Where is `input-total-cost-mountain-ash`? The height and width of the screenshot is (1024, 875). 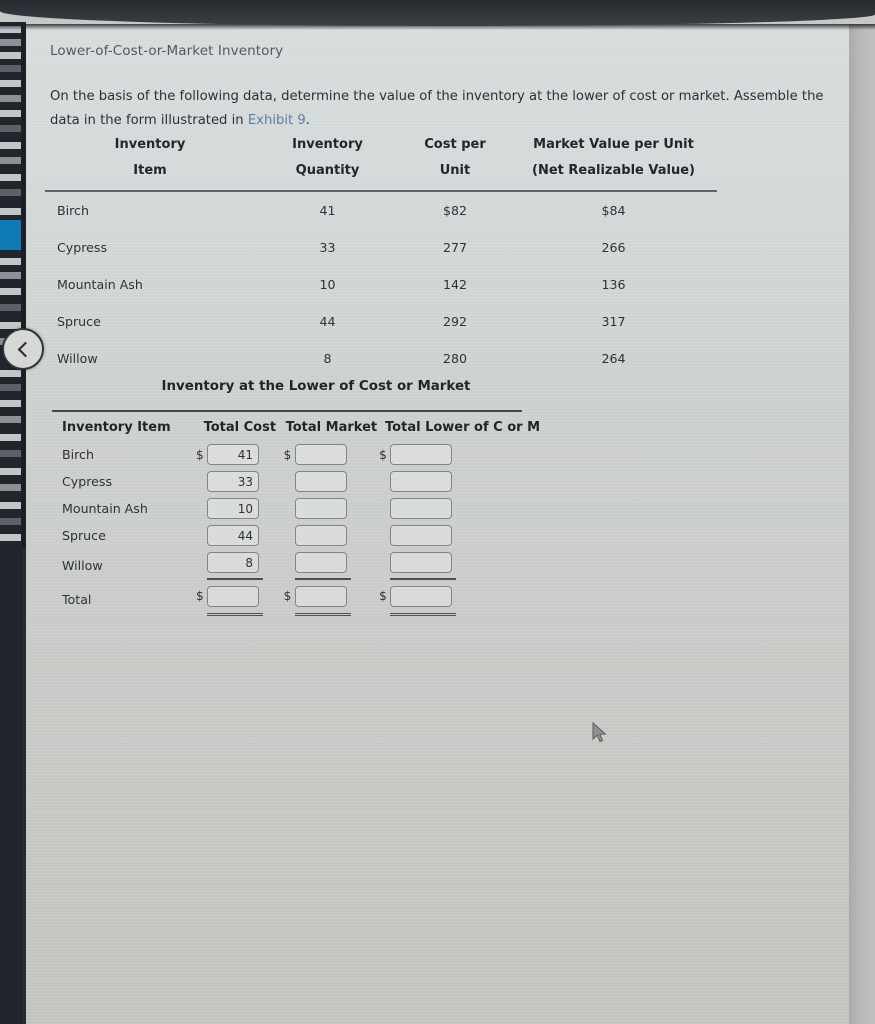
input-total-cost-mountain-ash is located at coordinates (233, 508).